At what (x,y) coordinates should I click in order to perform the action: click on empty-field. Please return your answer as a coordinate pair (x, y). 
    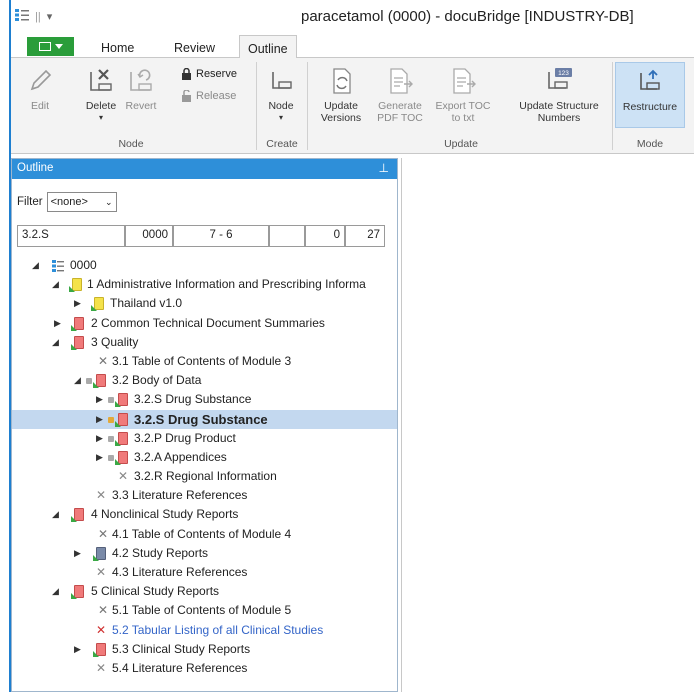
    Looking at the image, I should click on (287, 236).